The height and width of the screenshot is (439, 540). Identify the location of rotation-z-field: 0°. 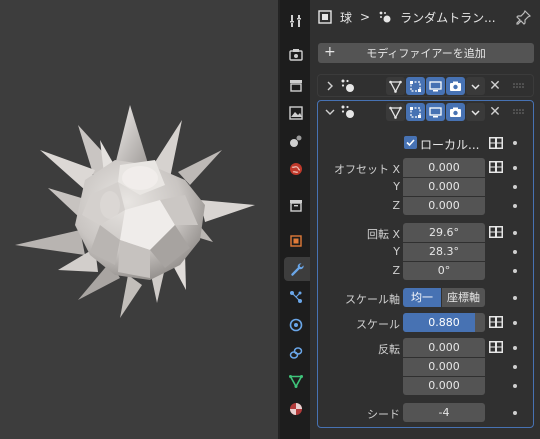
(444, 270).